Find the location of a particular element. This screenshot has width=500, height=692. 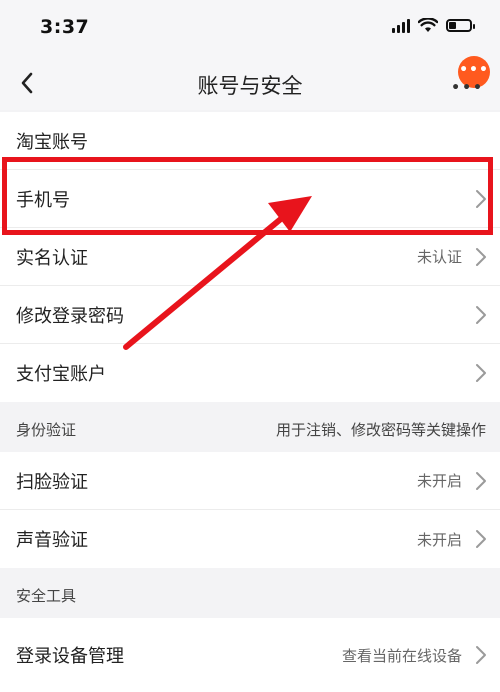

row-label: 扫脸验证 is located at coordinates (52, 482).